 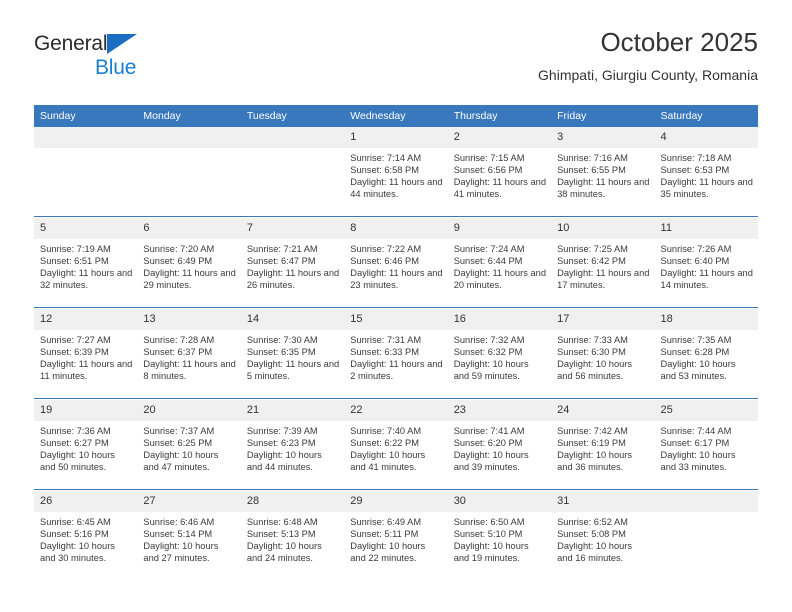 What do you see at coordinates (281, 443) in the screenshot?
I see `sunset-text: Sunset: 6:23 PM` at bounding box center [281, 443].